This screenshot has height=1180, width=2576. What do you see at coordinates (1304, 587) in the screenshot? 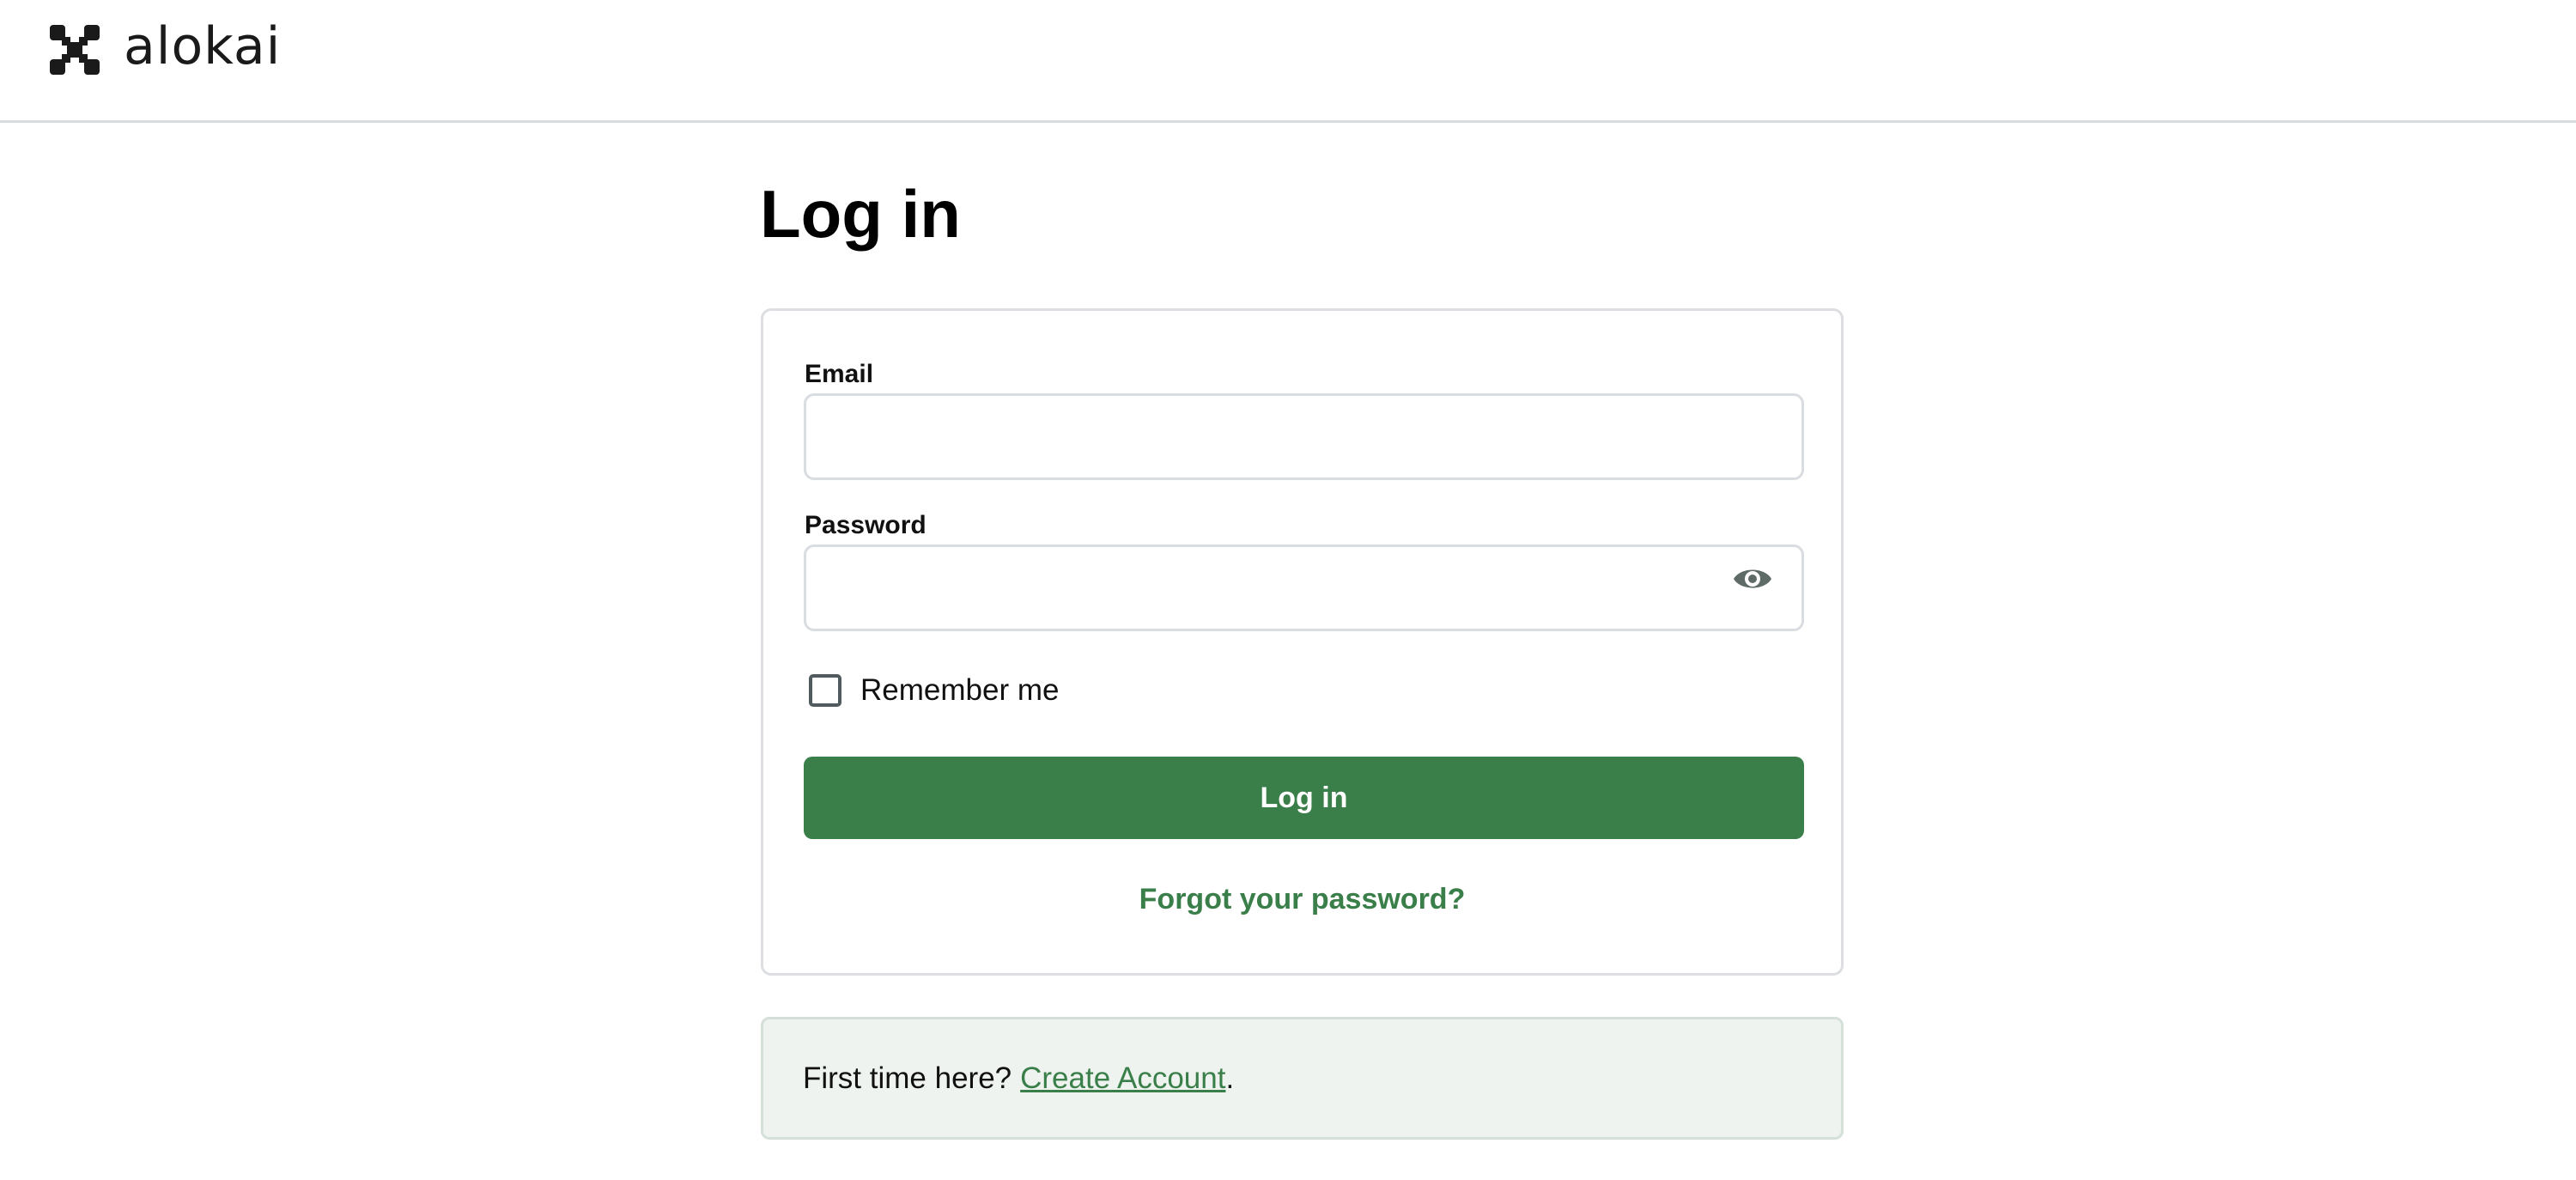
I see `password-input` at bounding box center [1304, 587].